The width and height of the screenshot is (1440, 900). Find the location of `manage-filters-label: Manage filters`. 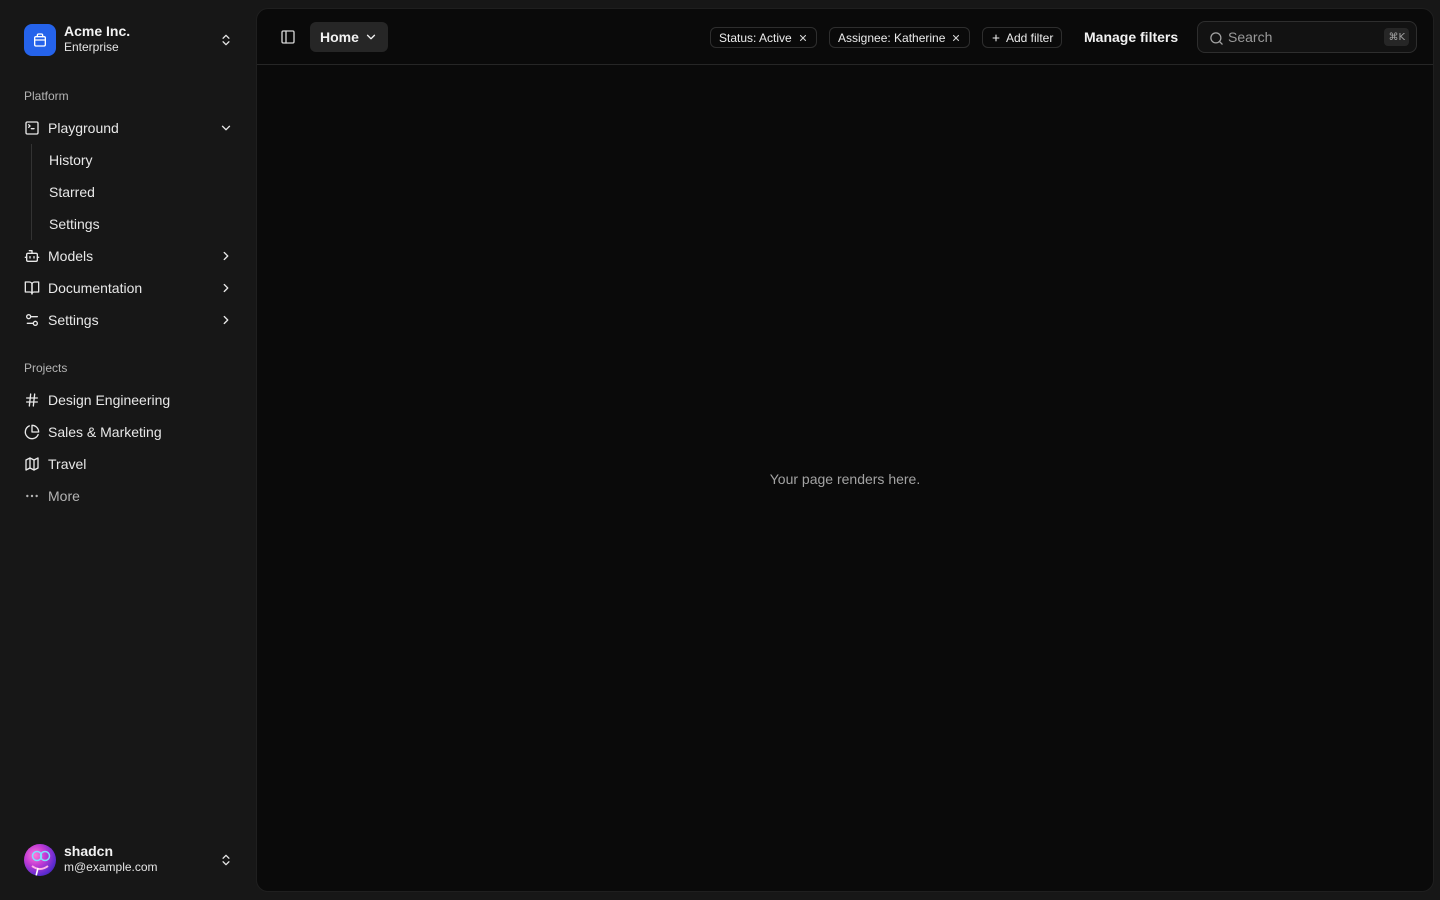

manage-filters-label: Manage filters is located at coordinates (1131, 37).